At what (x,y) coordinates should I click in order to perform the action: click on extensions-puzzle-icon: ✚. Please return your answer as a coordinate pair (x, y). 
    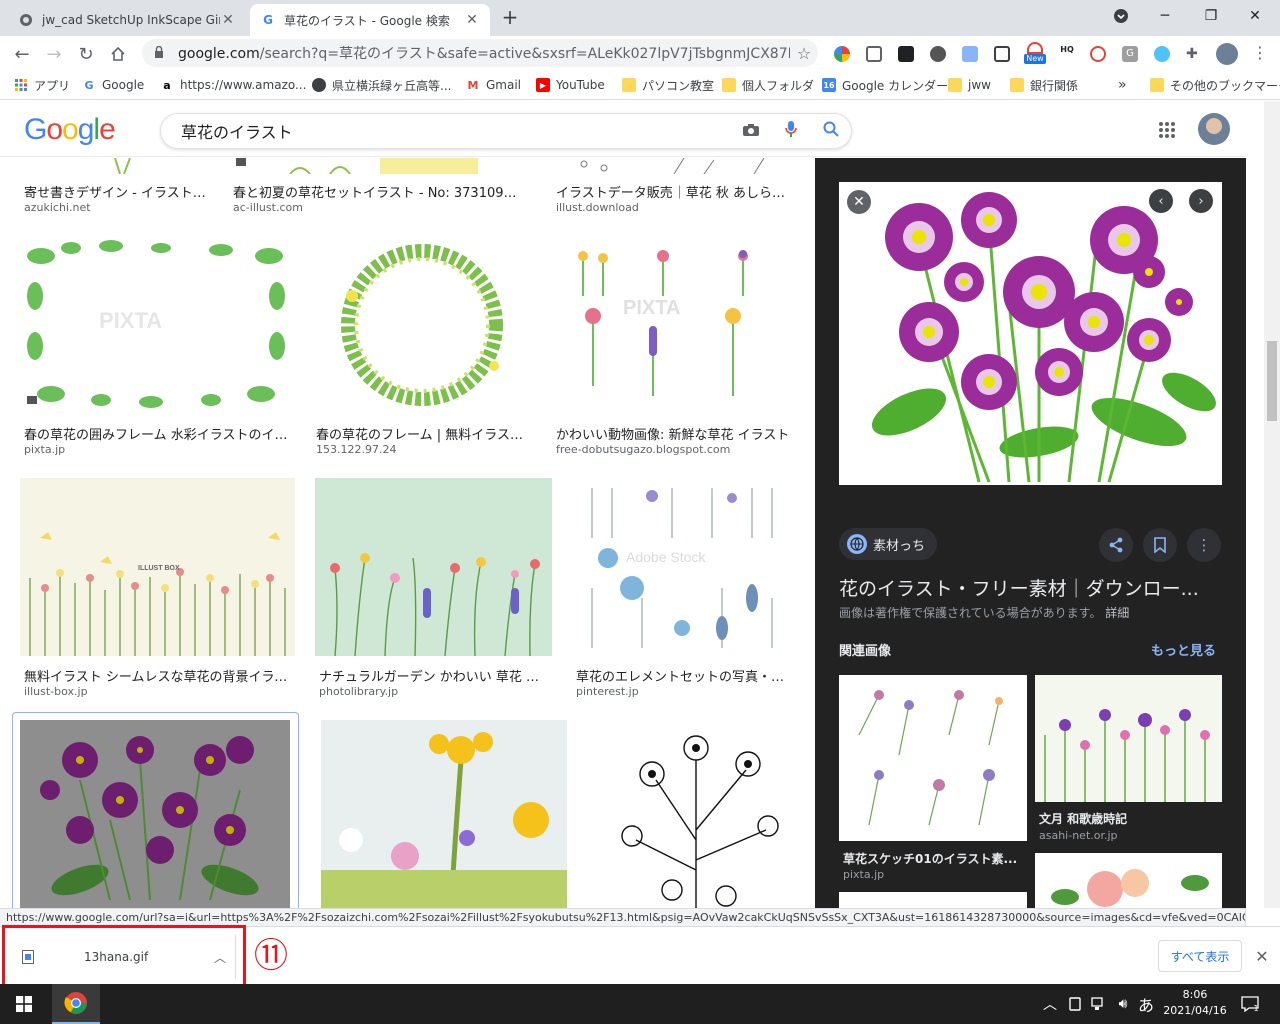
    Looking at the image, I should click on (1194, 54).